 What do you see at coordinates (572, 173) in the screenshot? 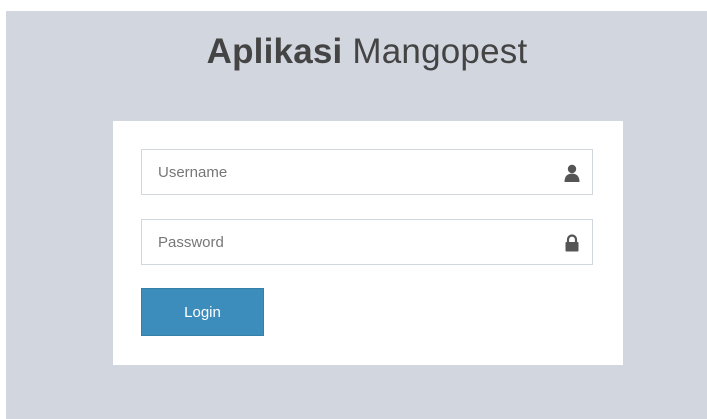
I see `user-icon` at bounding box center [572, 173].